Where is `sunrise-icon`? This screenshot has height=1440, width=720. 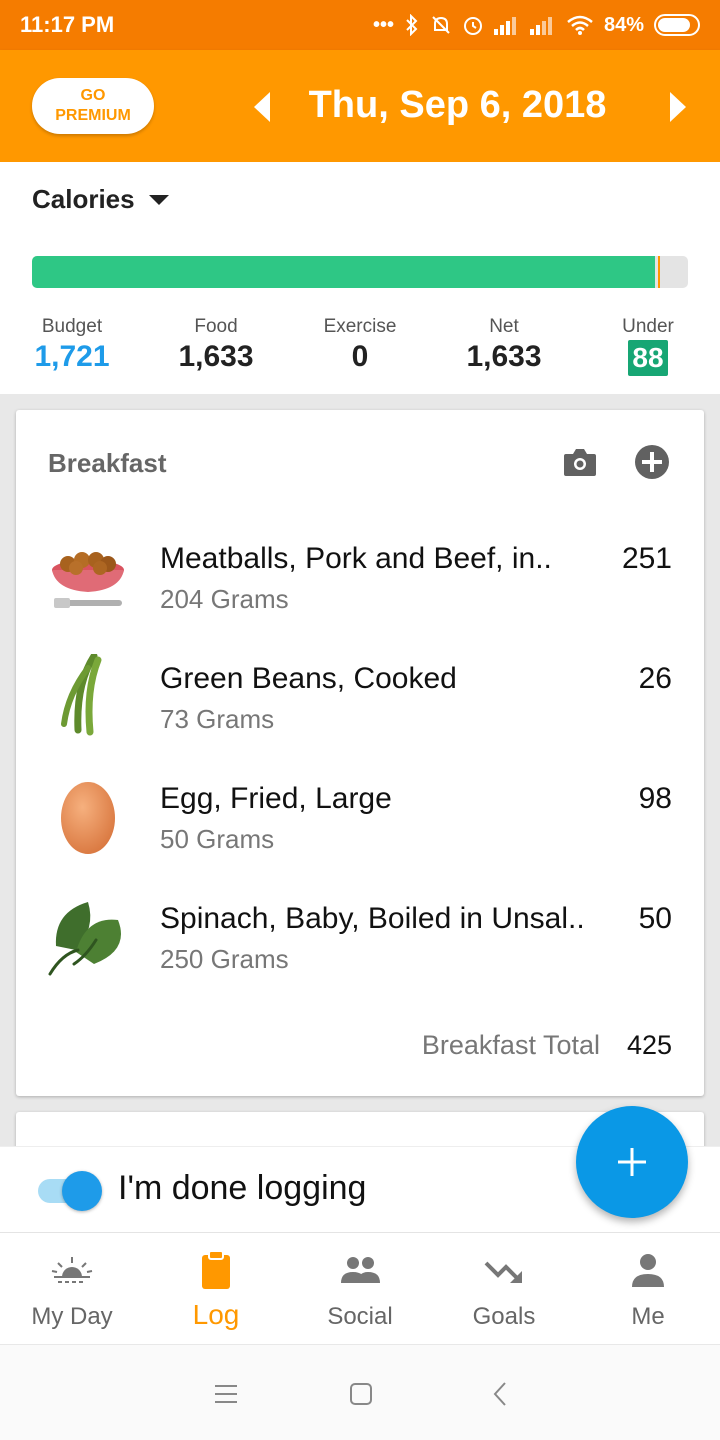 sunrise-icon is located at coordinates (72, 1270).